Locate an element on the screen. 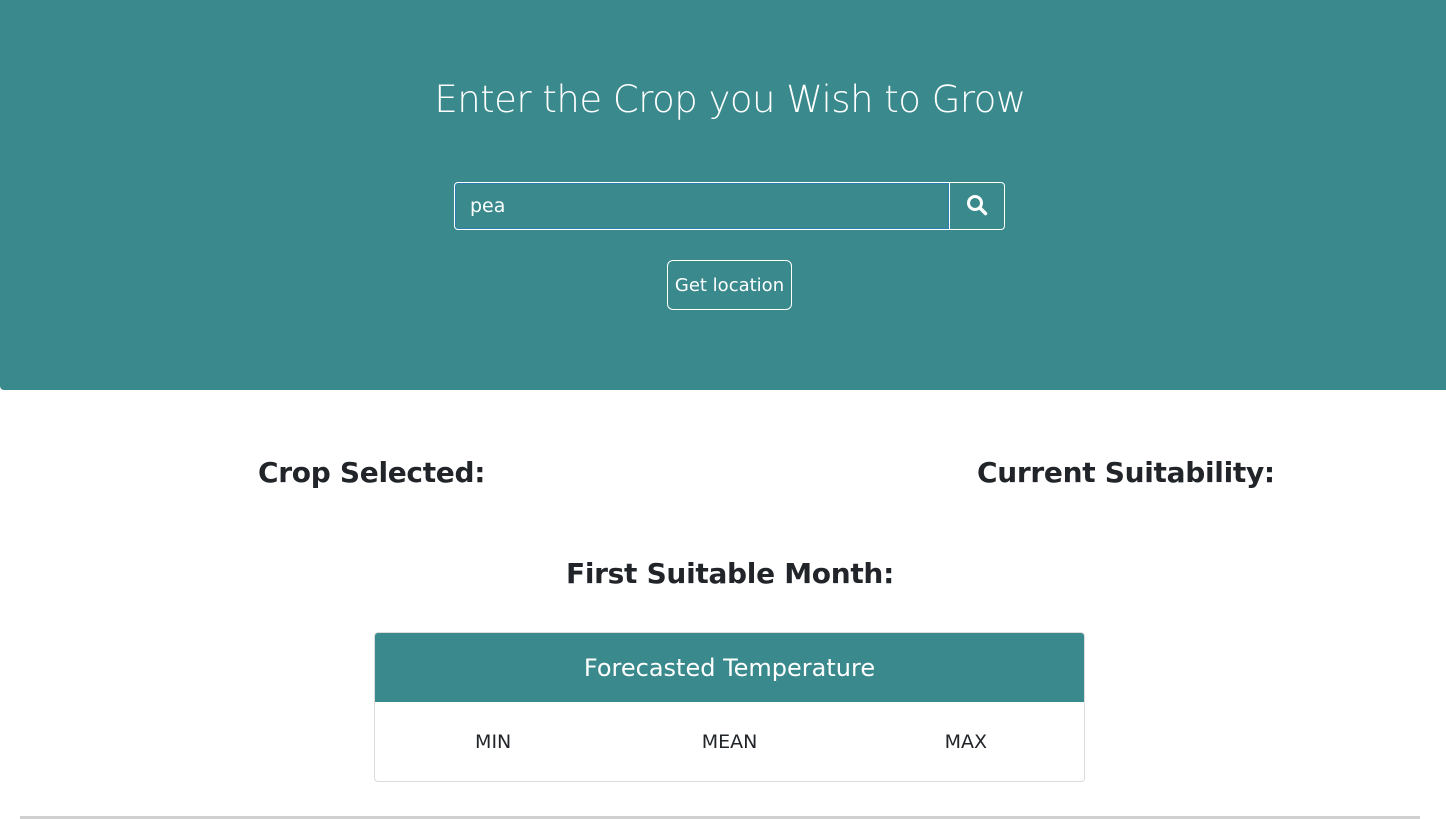 The height and width of the screenshot is (819, 1446). search-button is located at coordinates (977, 206).